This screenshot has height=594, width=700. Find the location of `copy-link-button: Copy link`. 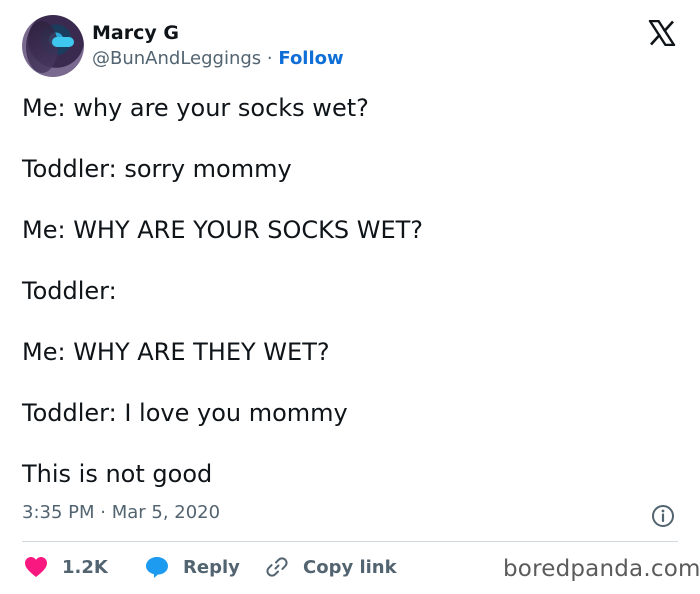

copy-link-button: Copy link is located at coordinates (331, 567).